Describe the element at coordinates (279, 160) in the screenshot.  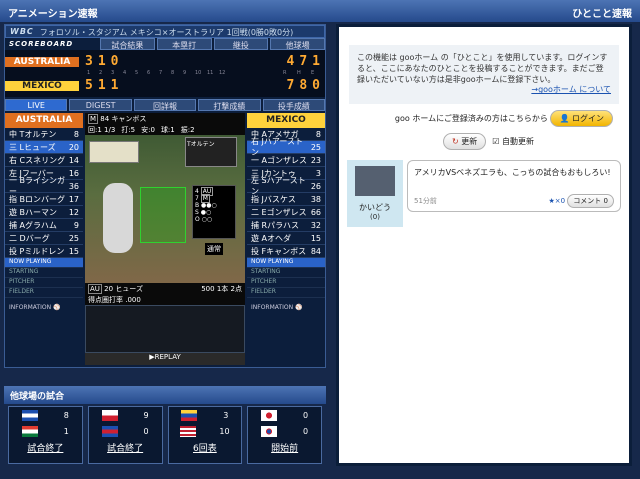
I see `player-name: 一 Aゴンザレス` at that location.